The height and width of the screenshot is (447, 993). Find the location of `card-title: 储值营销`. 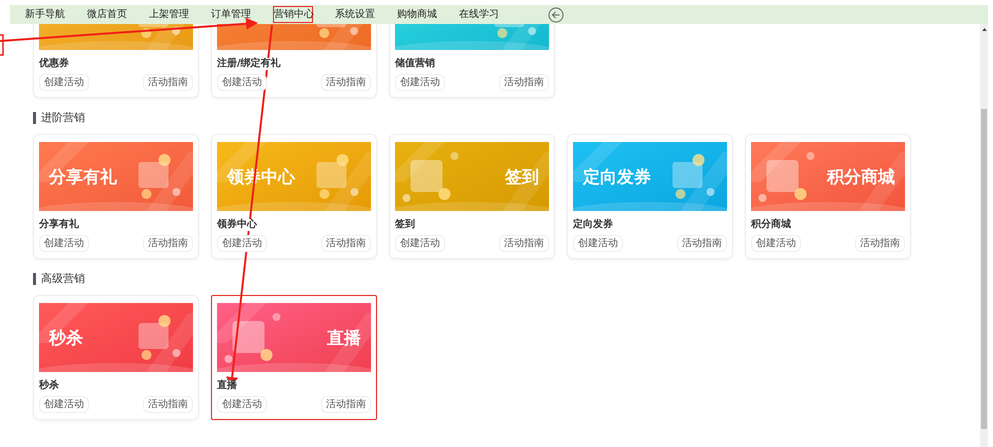

card-title: 储值营销 is located at coordinates (415, 64).